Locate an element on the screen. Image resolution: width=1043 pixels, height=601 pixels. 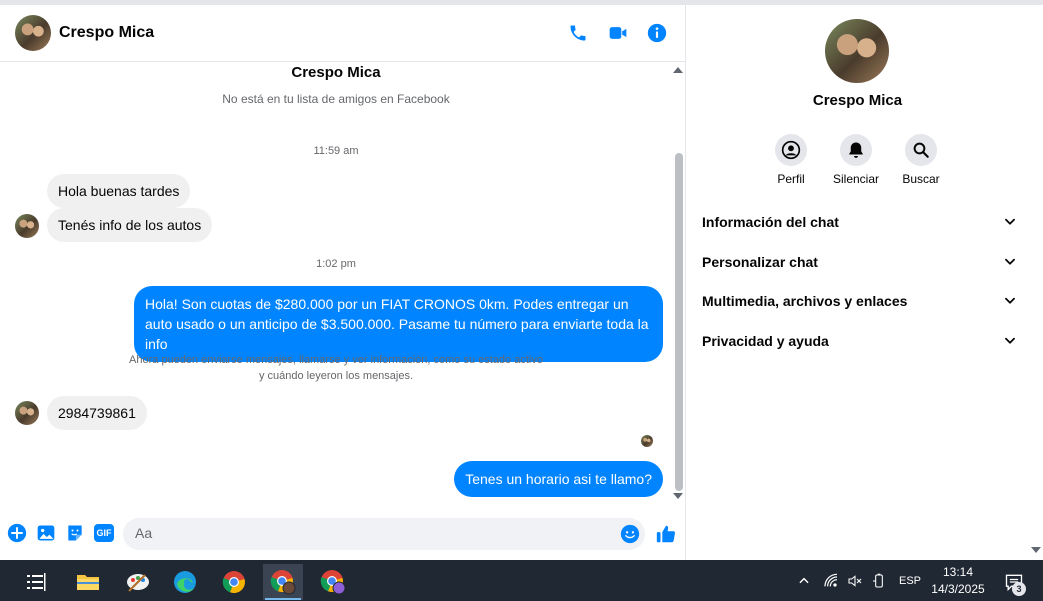
search-action: Buscar is located at coordinates (921, 160).